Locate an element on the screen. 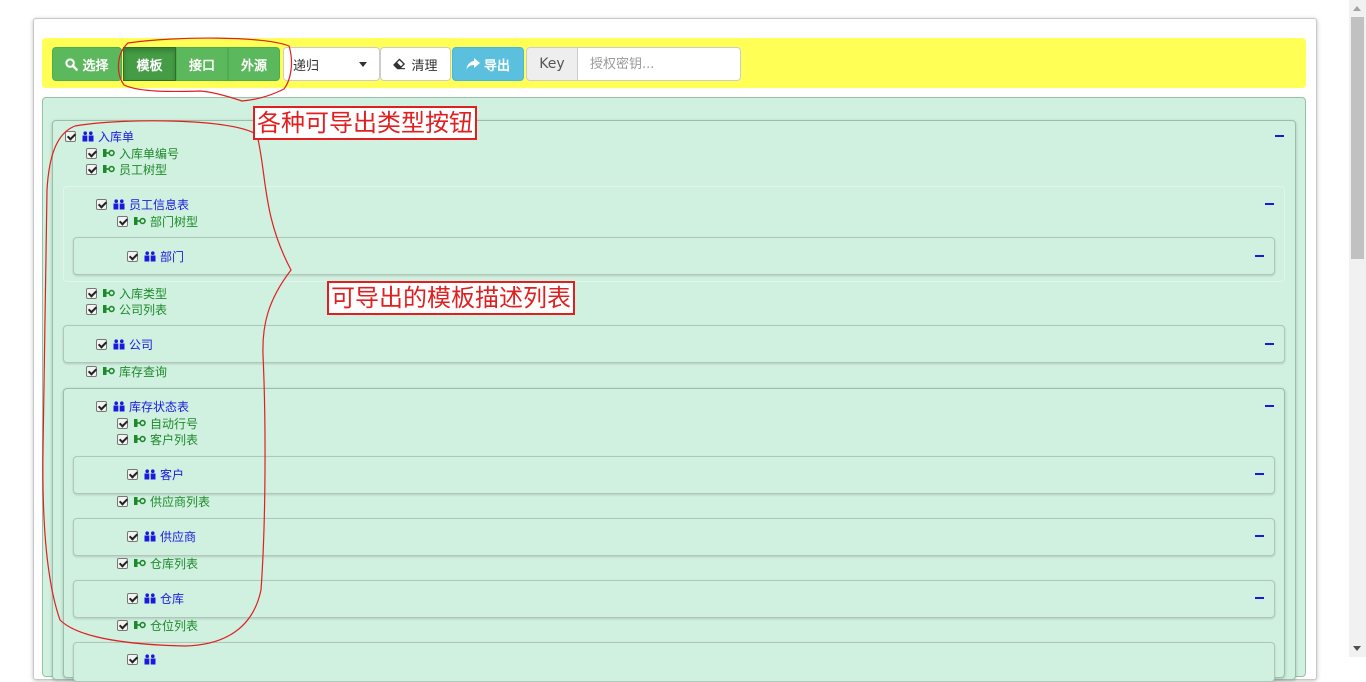  select-button: 选择 is located at coordinates (87, 64).